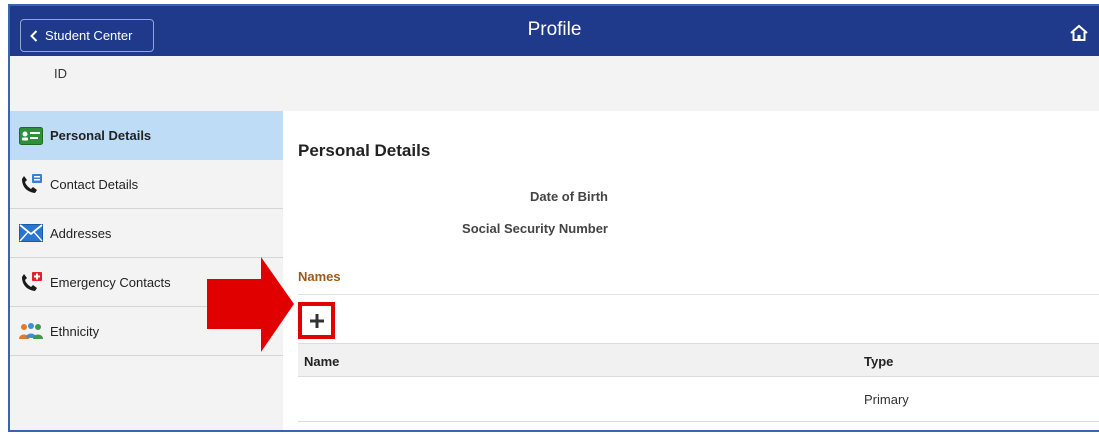 The width and height of the screenshot is (1099, 434). I want to click on column-header-type: Type, so click(879, 361).